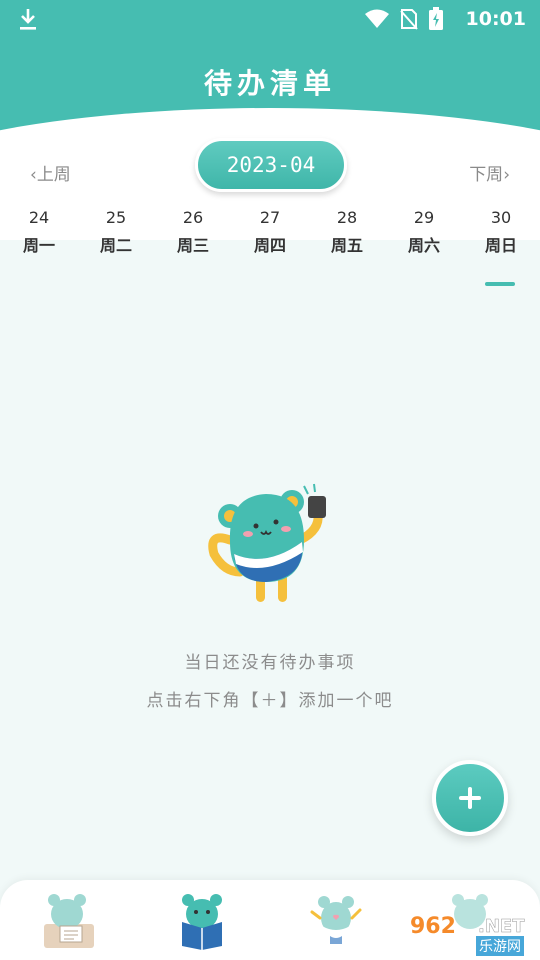 This screenshot has width=540, height=960. What do you see at coordinates (424, 232) in the screenshot?
I see `day-item: 29 周六` at bounding box center [424, 232].